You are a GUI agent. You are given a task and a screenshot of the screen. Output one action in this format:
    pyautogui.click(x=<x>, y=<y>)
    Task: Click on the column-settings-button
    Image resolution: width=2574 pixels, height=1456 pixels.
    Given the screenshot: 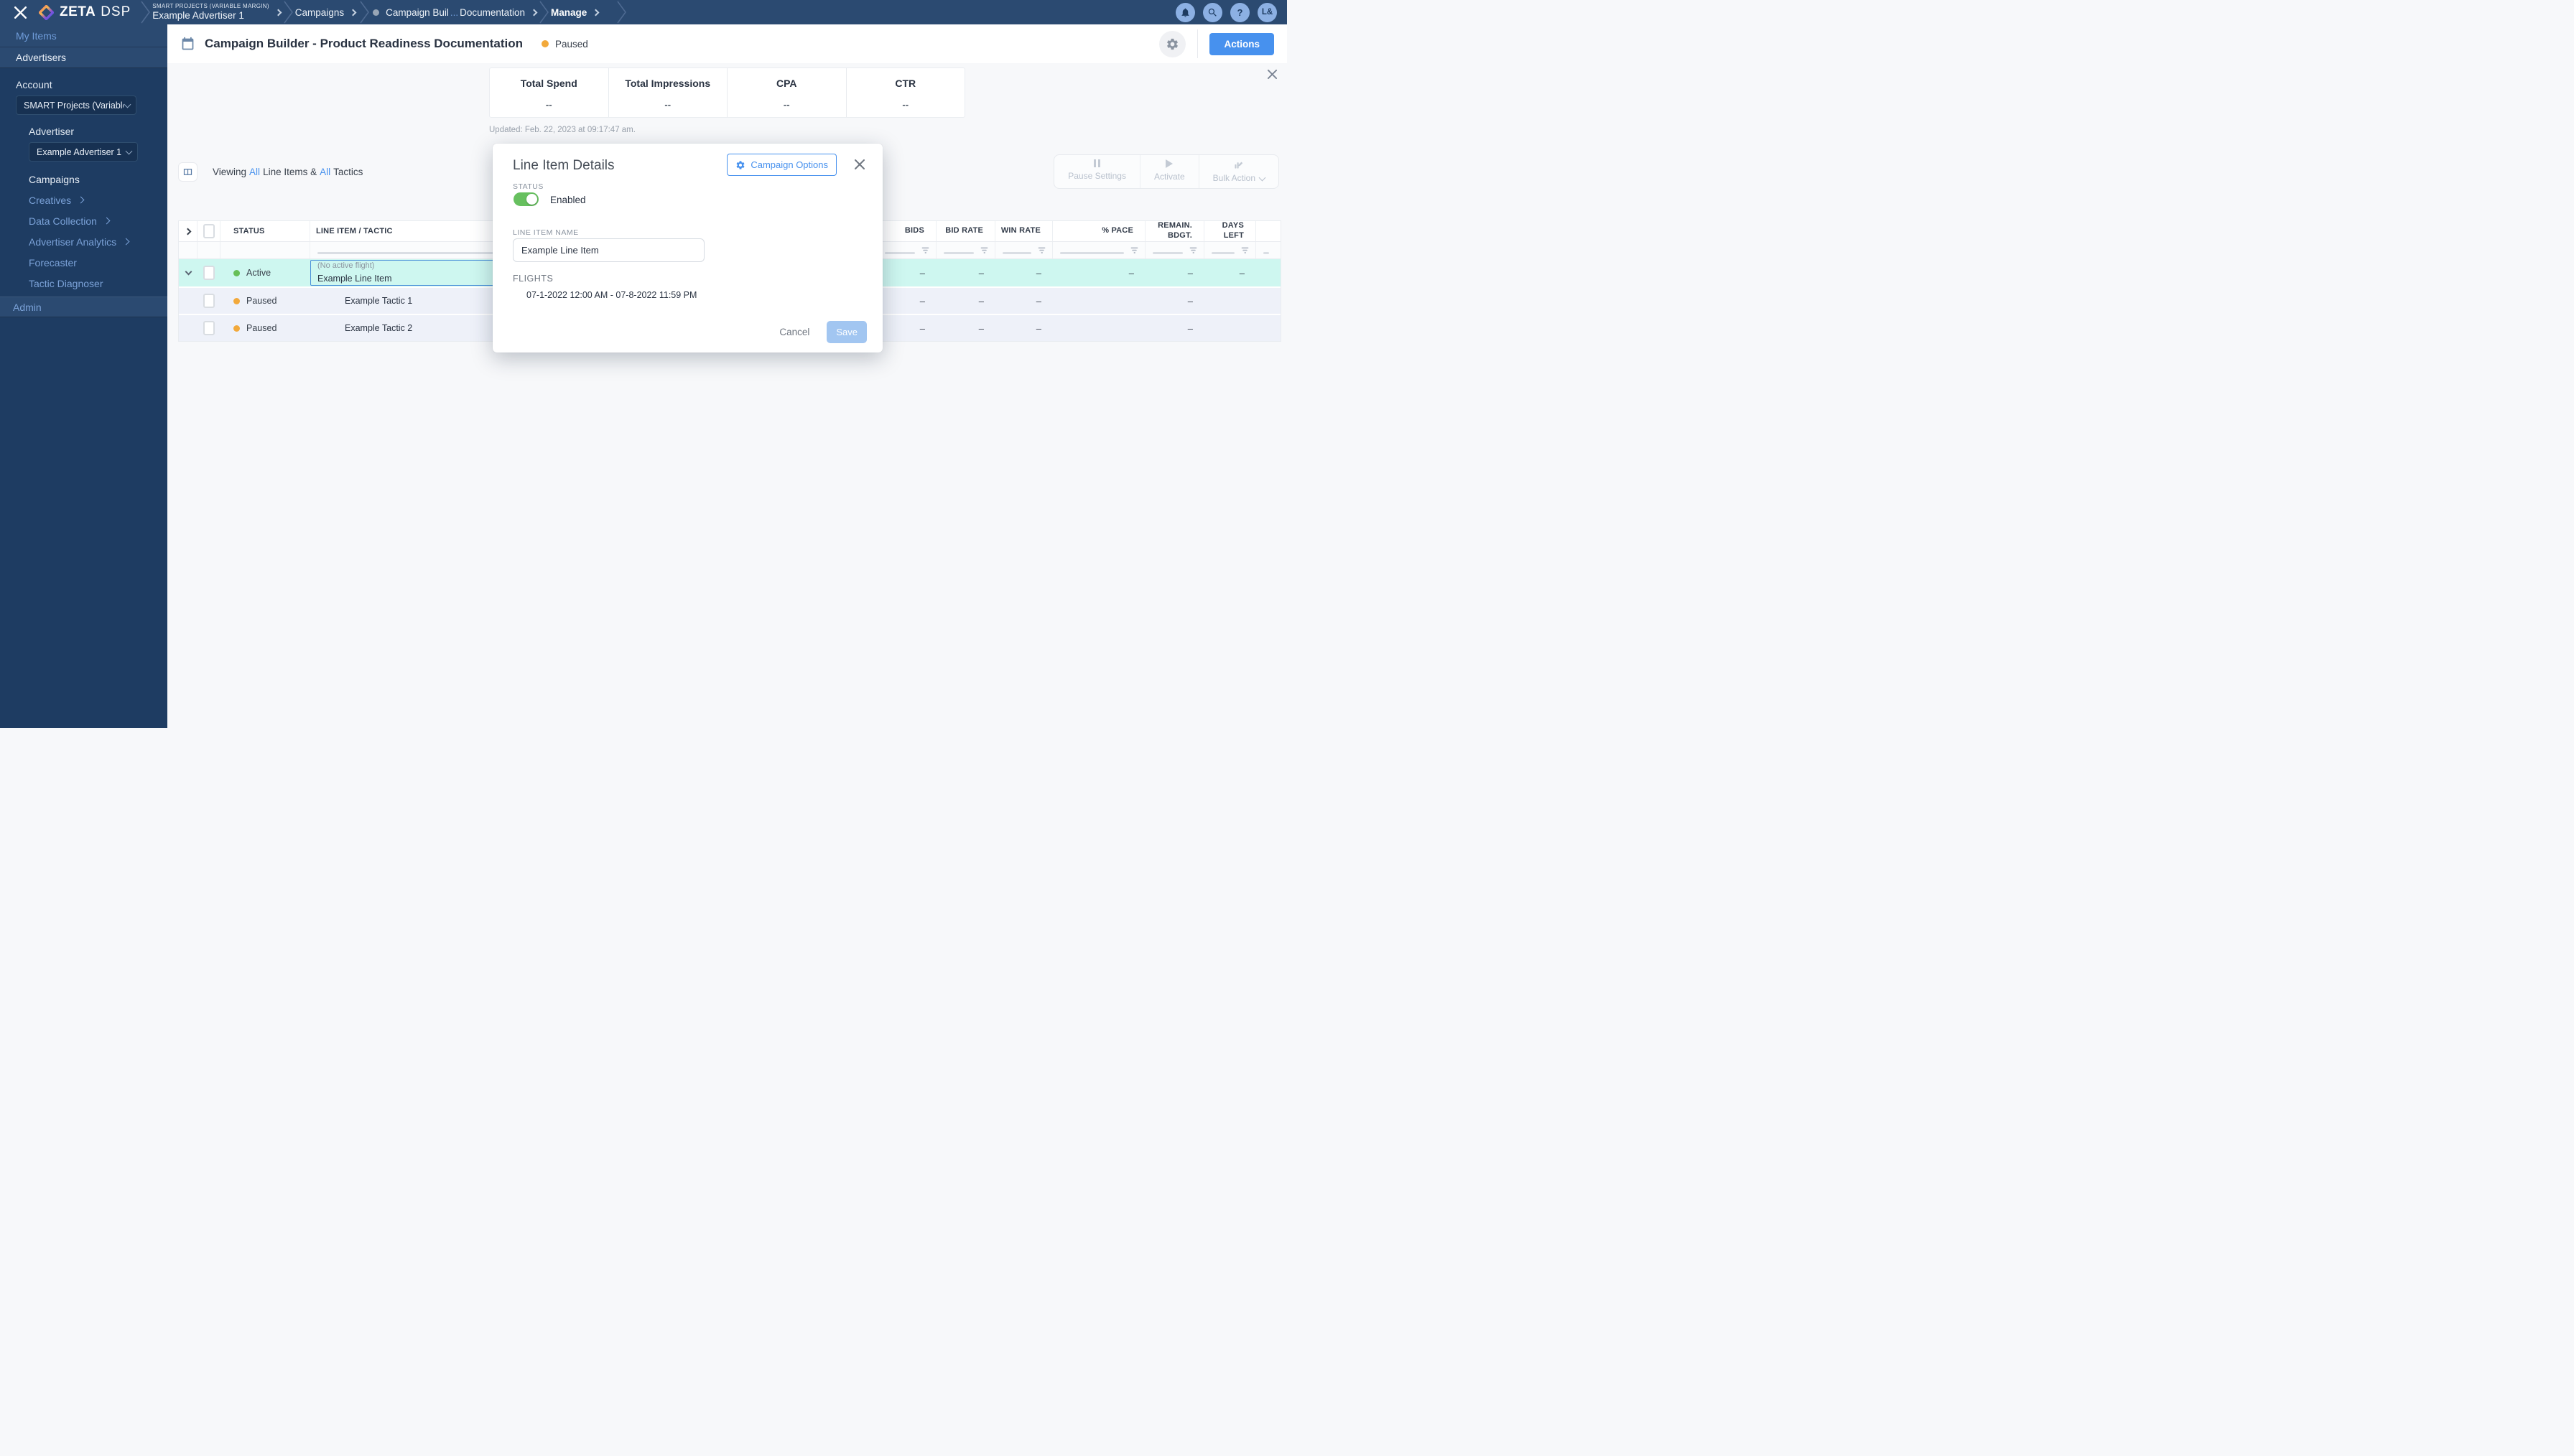 What is the action you would take?
    pyautogui.click(x=188, y=172)
    